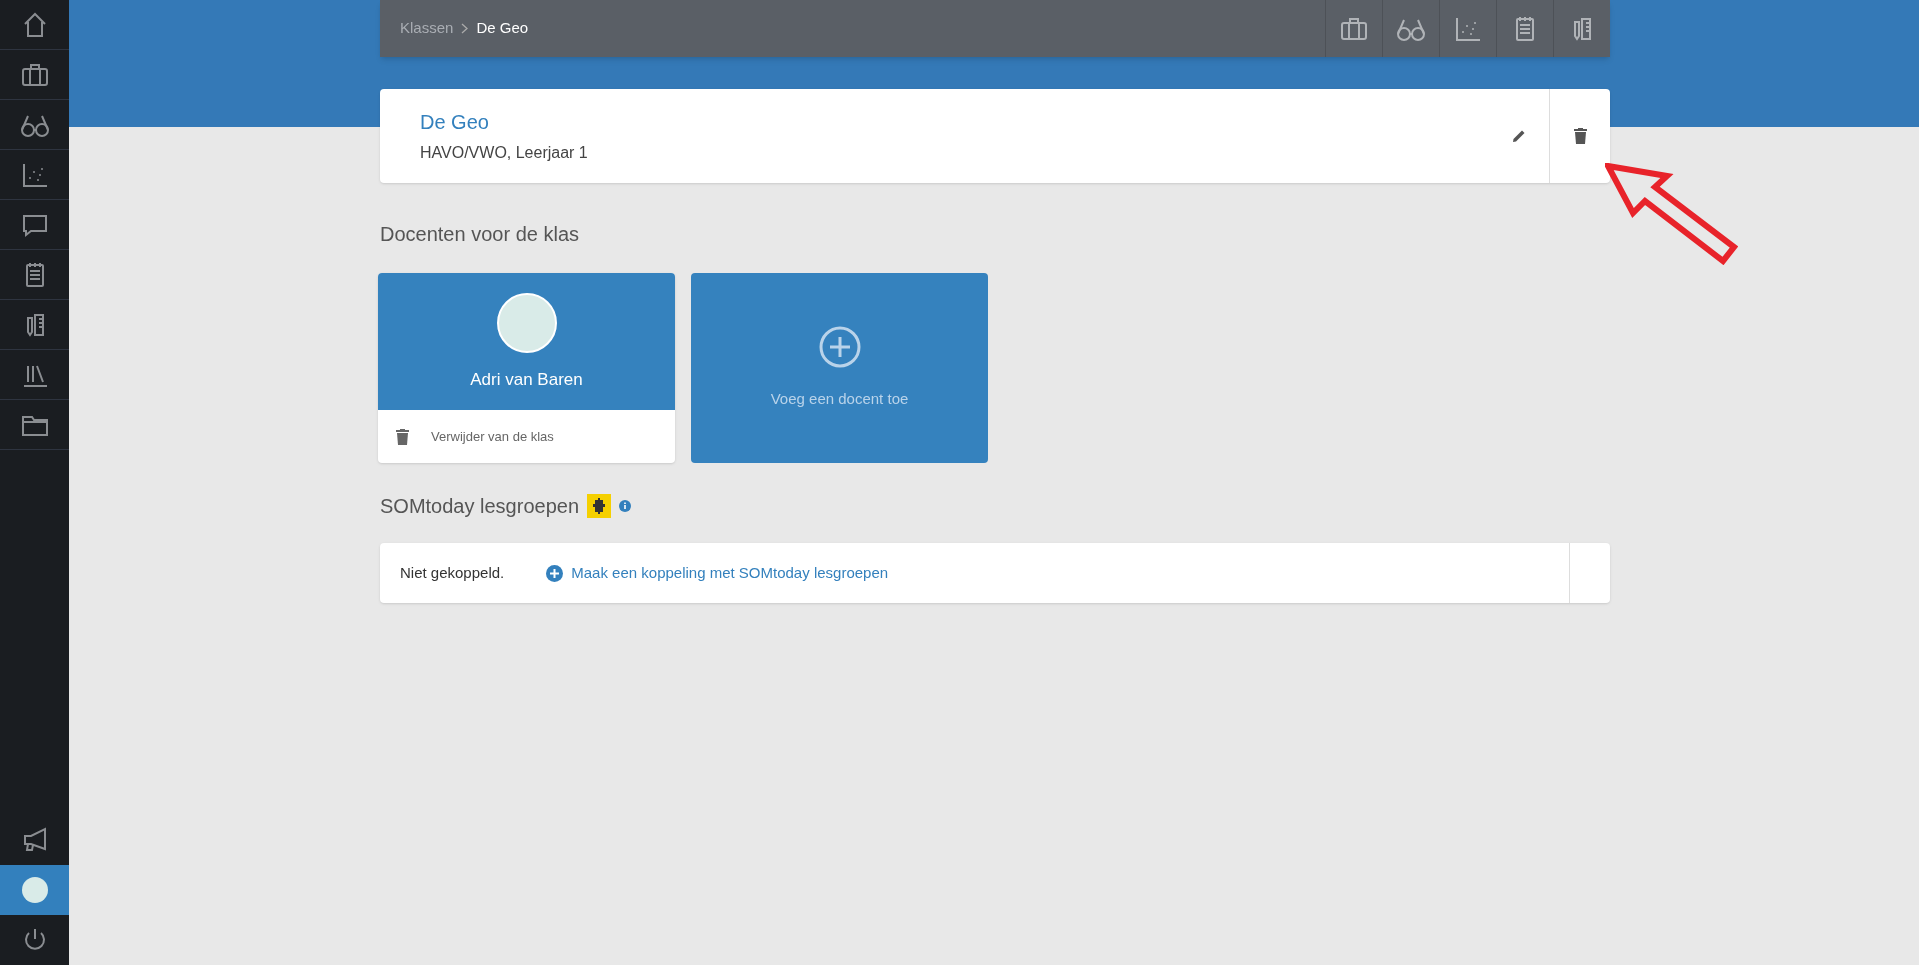 The image size is (1919, 965). Describe the element at coordinates (717, 573) in the screenshot. I see `link-button: Maak een koppeling met SOMtoday lesgroepen` at that location.